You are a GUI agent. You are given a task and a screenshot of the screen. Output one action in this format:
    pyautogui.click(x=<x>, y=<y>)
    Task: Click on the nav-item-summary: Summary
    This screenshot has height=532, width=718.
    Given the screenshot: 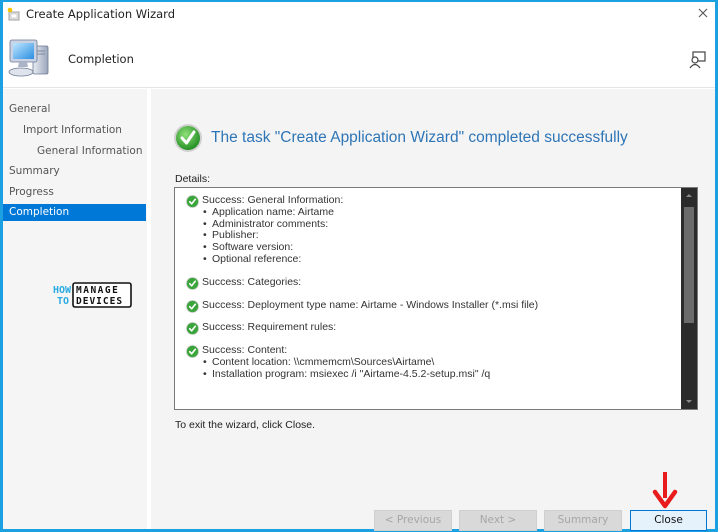 What is the action you would take?
    pyautogui.click(x=74, y=171)
    